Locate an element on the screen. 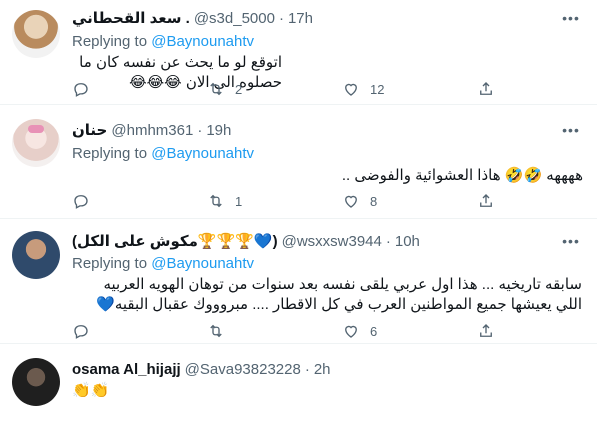 This screenshot has width=597, height=445. like-button: 8 is located at coordinates (409, 201).